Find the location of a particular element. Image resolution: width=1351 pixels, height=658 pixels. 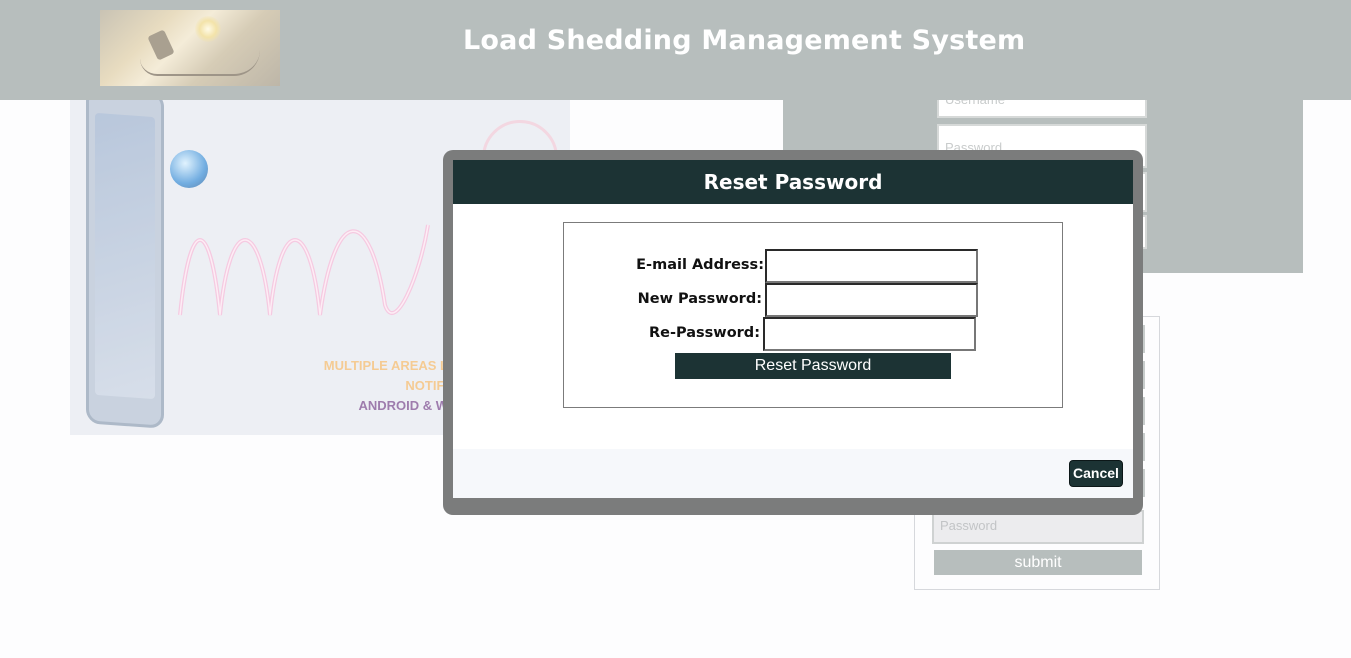

re-password-label: Re-Password: is located at coordinates (704, 333).